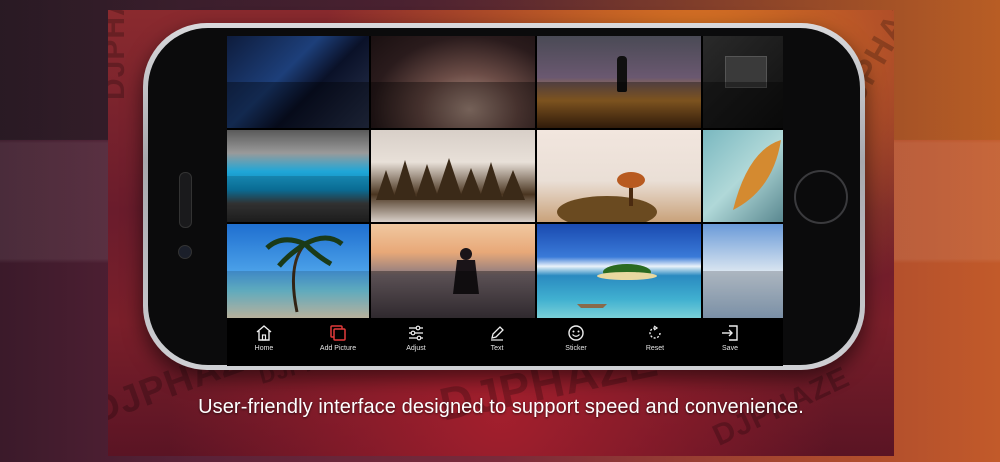  What do you see at coordinates (576, 333) in the screenshot?
I see `sticker-icon` at bounding box center [576, 333].